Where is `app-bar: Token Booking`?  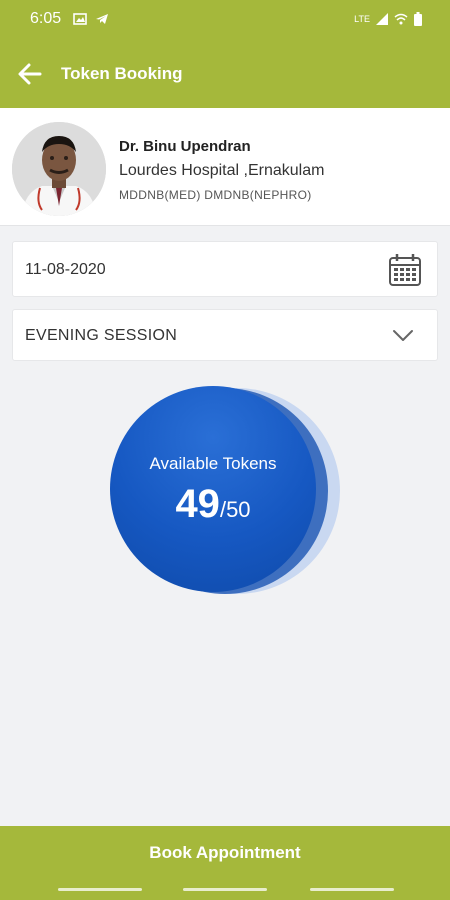
app-bar: Token Booking is located at coordinates (225, 74).